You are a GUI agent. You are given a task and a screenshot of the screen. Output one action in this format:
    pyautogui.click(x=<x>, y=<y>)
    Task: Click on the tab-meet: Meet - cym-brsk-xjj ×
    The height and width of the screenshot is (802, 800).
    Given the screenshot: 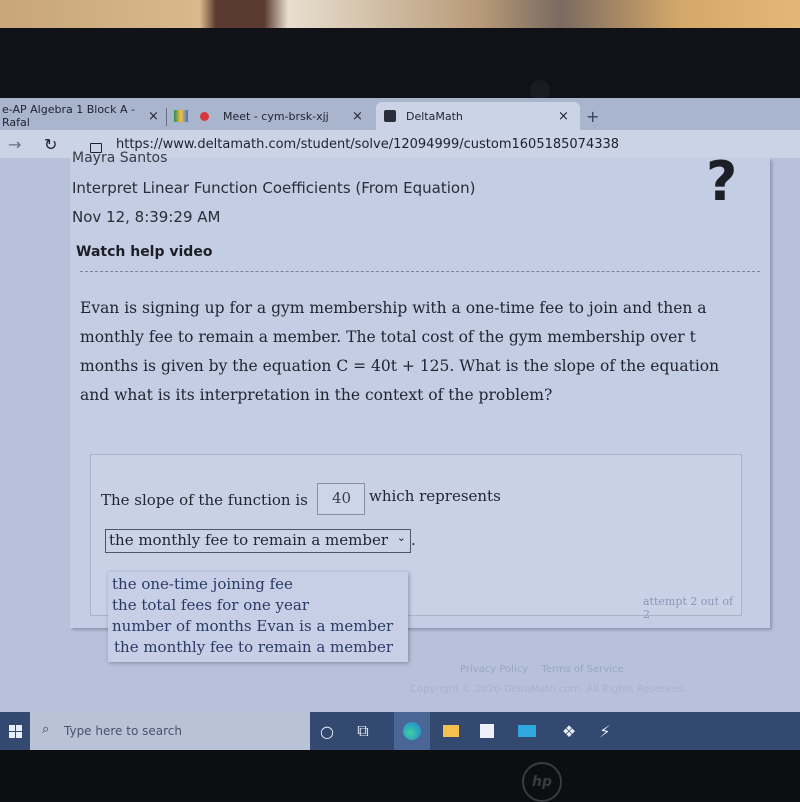 What is the action you would take?
    pyautogui.click(x=270, y=116)
    